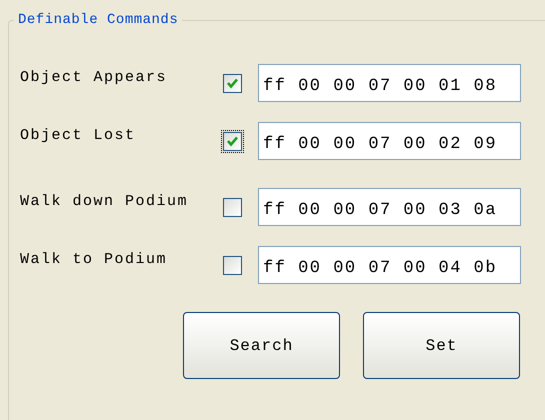 Image resolution: width=545 pixels, height=420 pixels. What do you see at coordinates (105, 202) in the screenshot?
I see `command-label: Walk down Podium` at bounding box center [105, 202].